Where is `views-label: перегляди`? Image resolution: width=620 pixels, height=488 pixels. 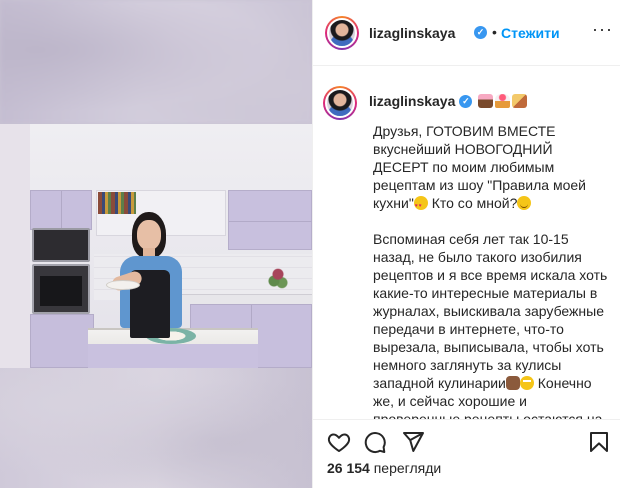
views-label: перегляди is located at coordinates (407, 468).